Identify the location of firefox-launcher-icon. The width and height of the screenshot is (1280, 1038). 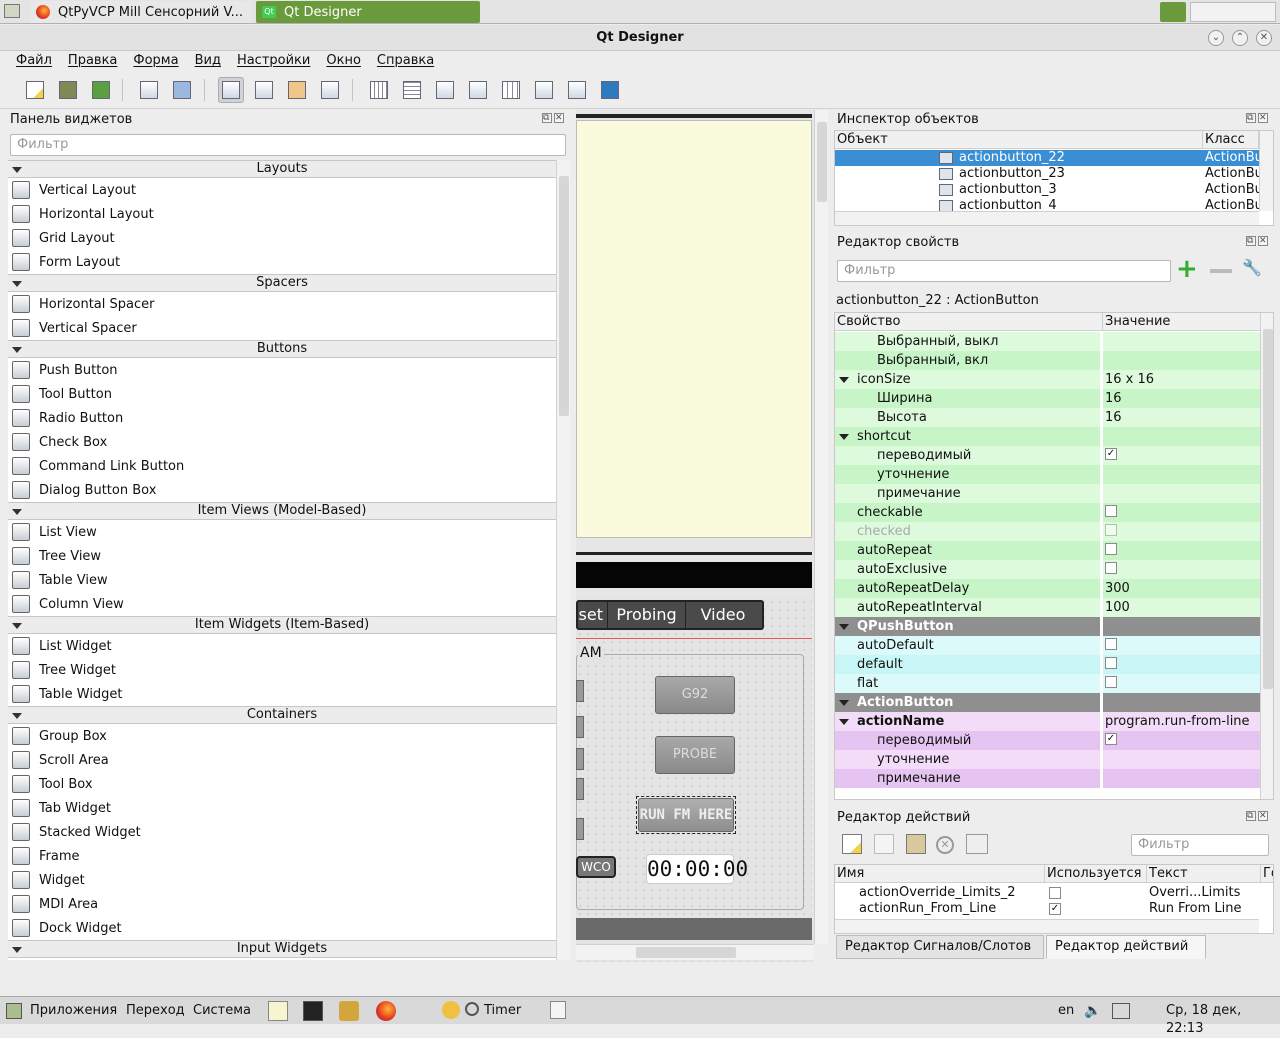
(386, 1011).